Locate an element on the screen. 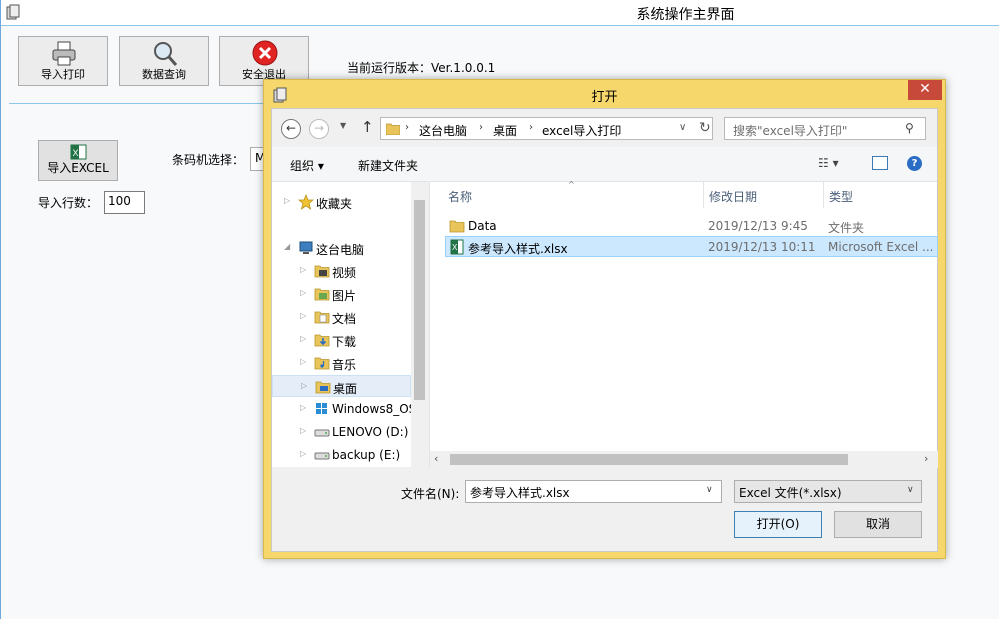 This screenshot has width=999, height=619. nav-item-drive-d: ▷ LENOVO (D:) is located at coordinates (358, 432).